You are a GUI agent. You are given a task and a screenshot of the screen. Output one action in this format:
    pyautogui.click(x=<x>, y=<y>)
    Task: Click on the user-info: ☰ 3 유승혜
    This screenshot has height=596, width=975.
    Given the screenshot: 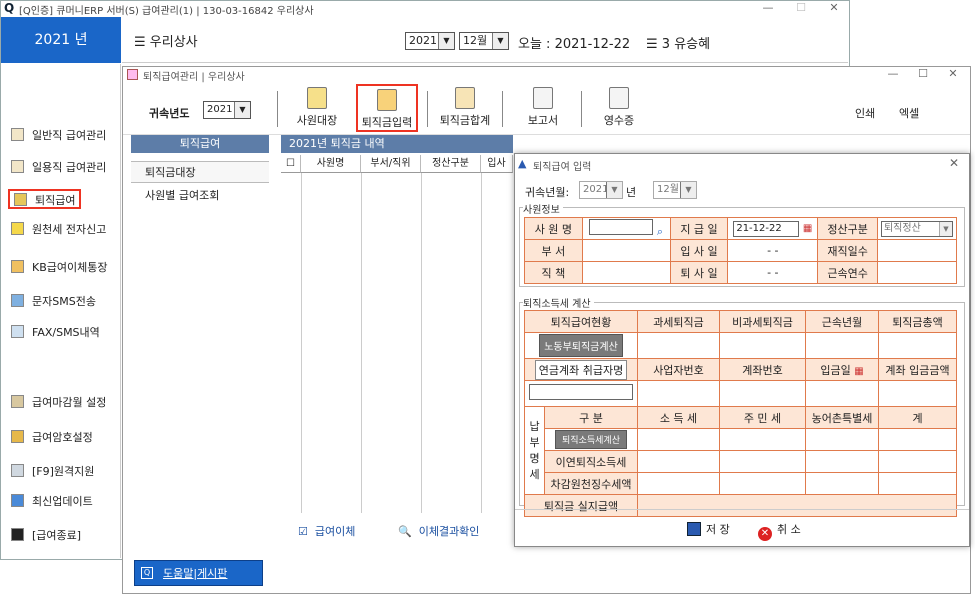 What is the action you would take?
    pyautogui.click(x=678, y=42)
    